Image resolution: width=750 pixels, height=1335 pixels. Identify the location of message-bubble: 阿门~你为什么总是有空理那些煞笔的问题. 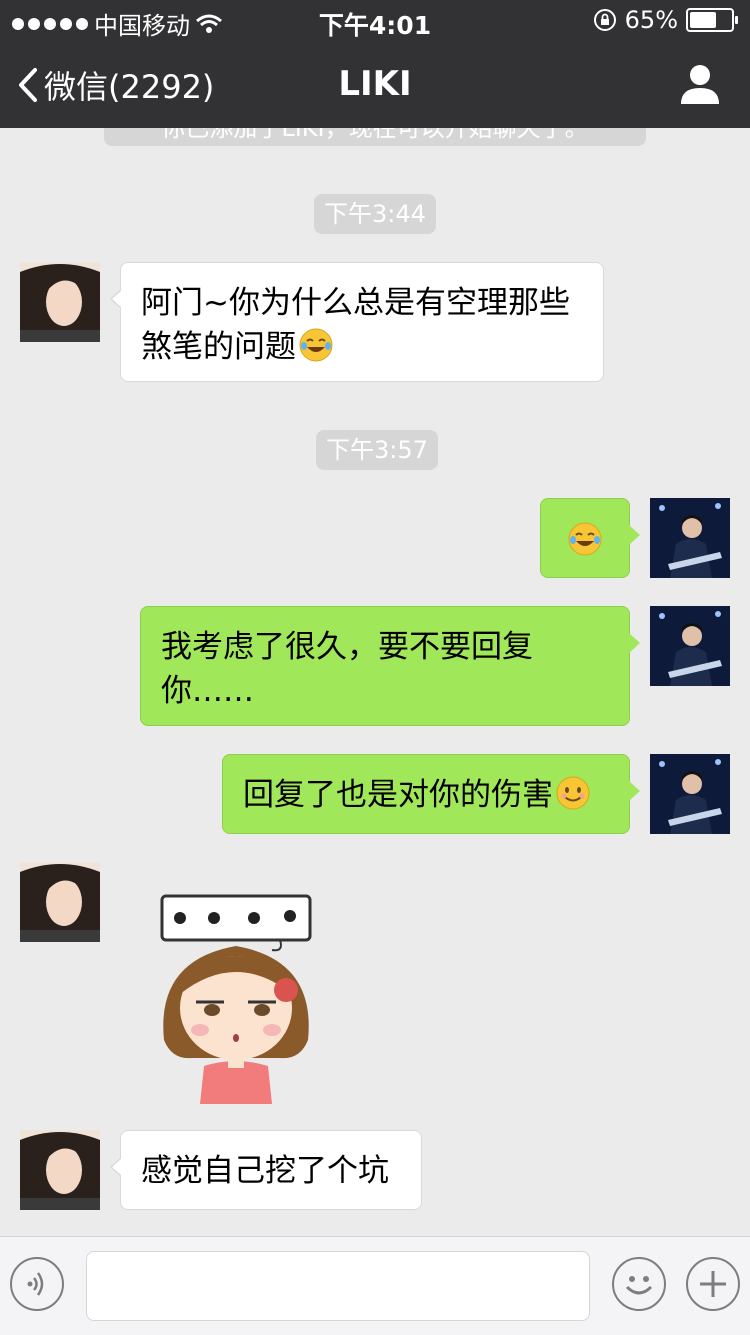
(357, 322).